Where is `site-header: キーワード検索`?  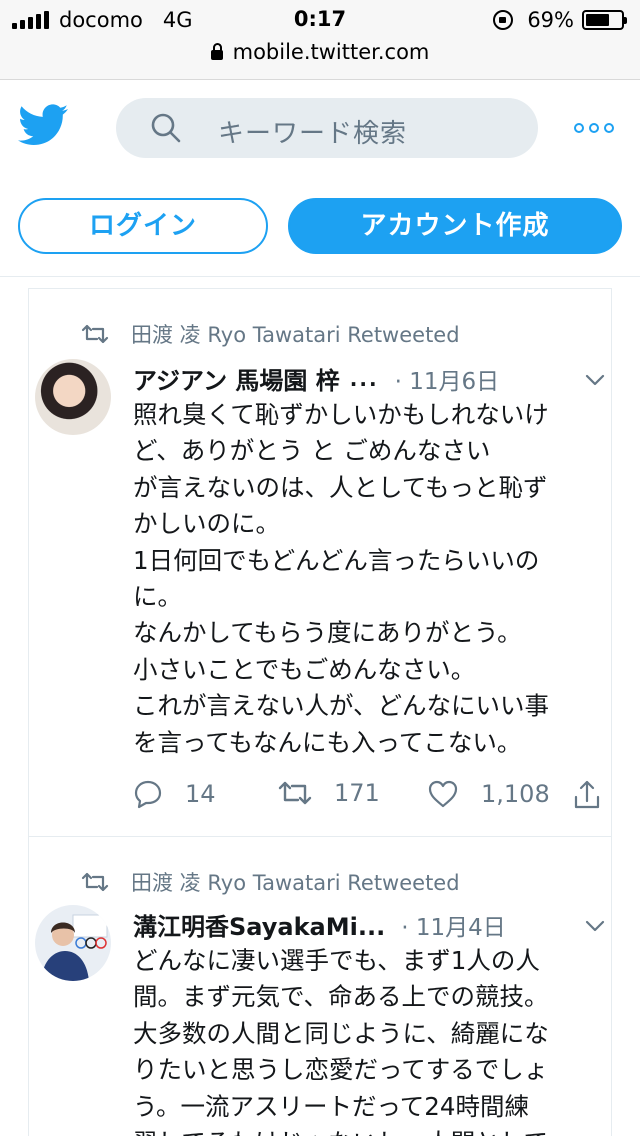 site-header: キーワード検索 is located at coordinates (320, 130).